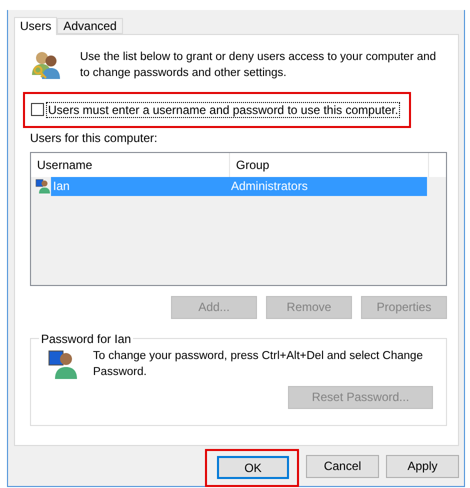  I want to click on checkbox, so click(37, 109).